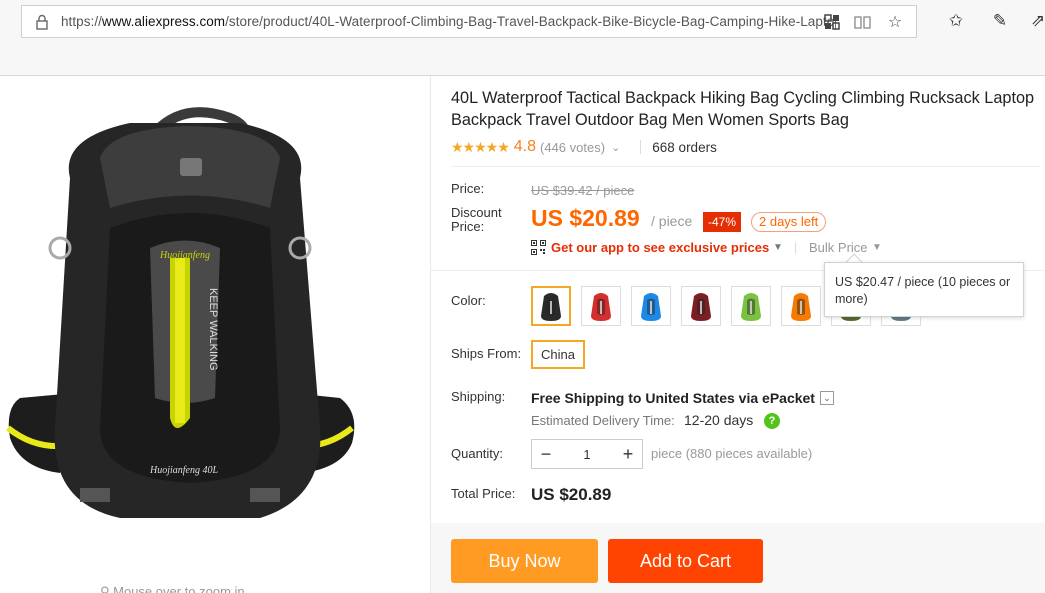 Image resolution: width=1045 pixels, height=593 pixels. What do you see at coordinates (838, 247) in the screenshot?
I see `bulk-price-link: Bulk Price` at bounding box center [838, 247].